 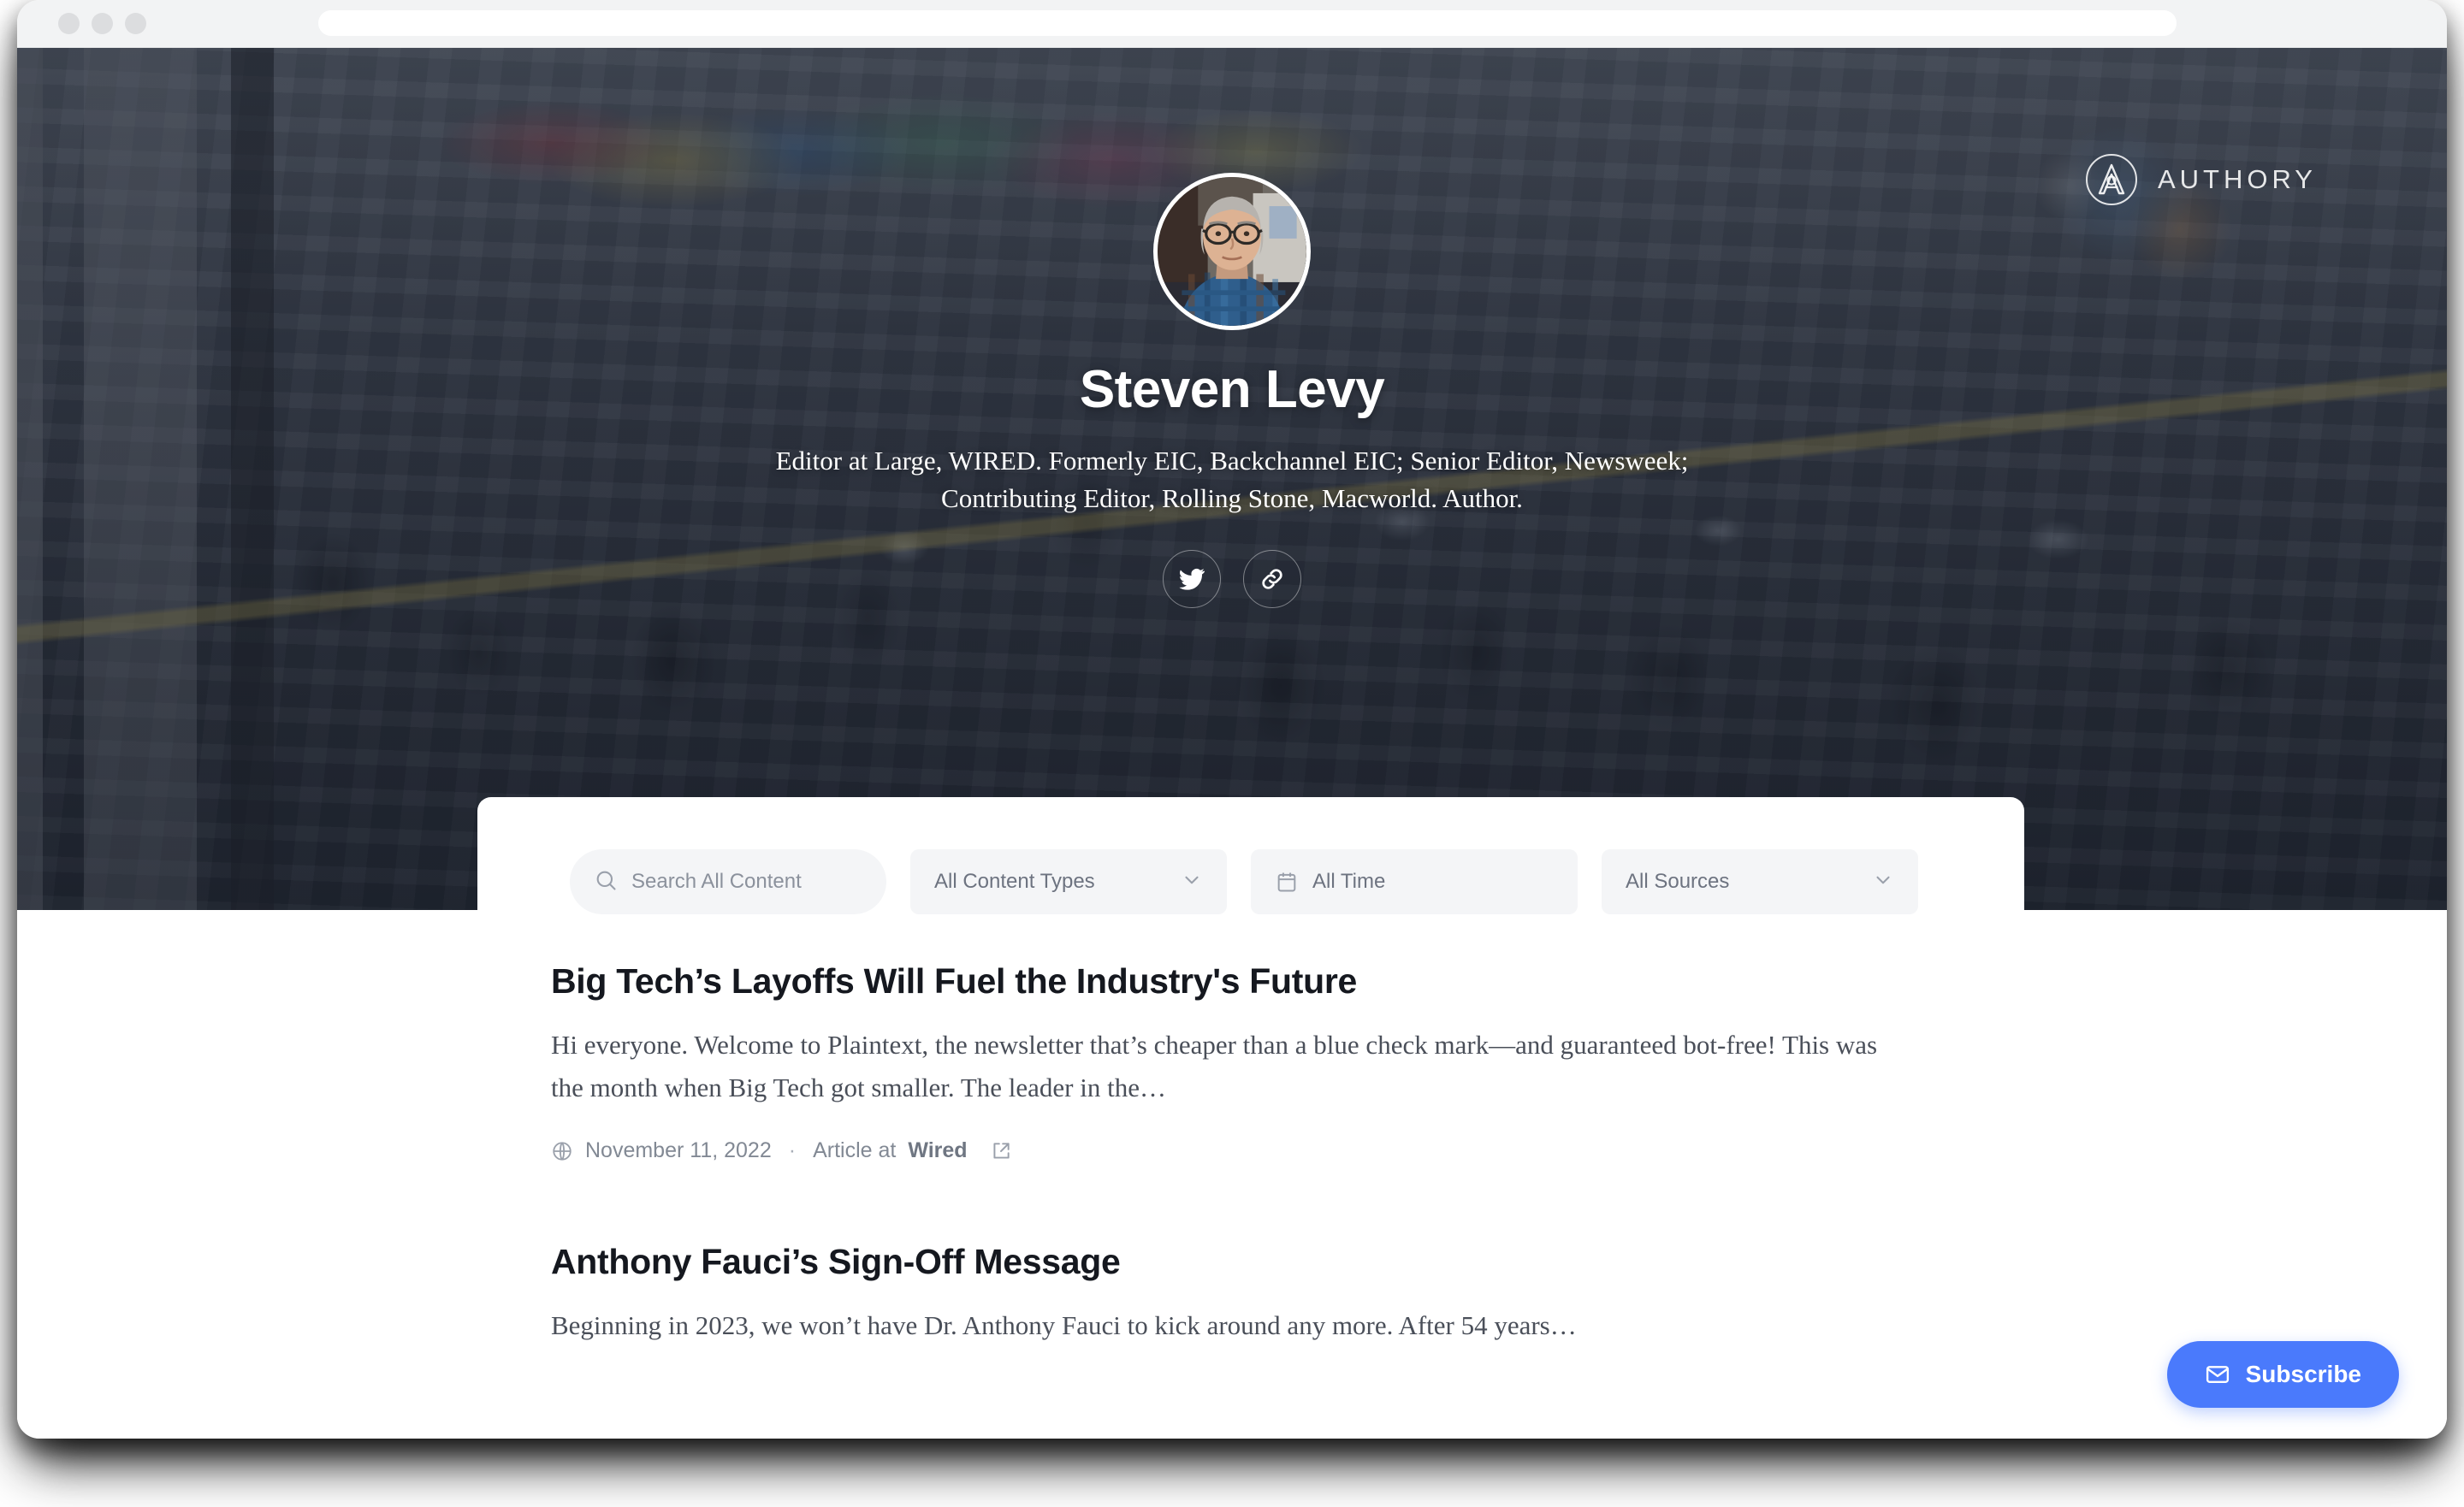 What do you see at coordinates (2217, 1374) in the screenshot?
I see `envelope-icon` at bounding box center [2217, 1374].